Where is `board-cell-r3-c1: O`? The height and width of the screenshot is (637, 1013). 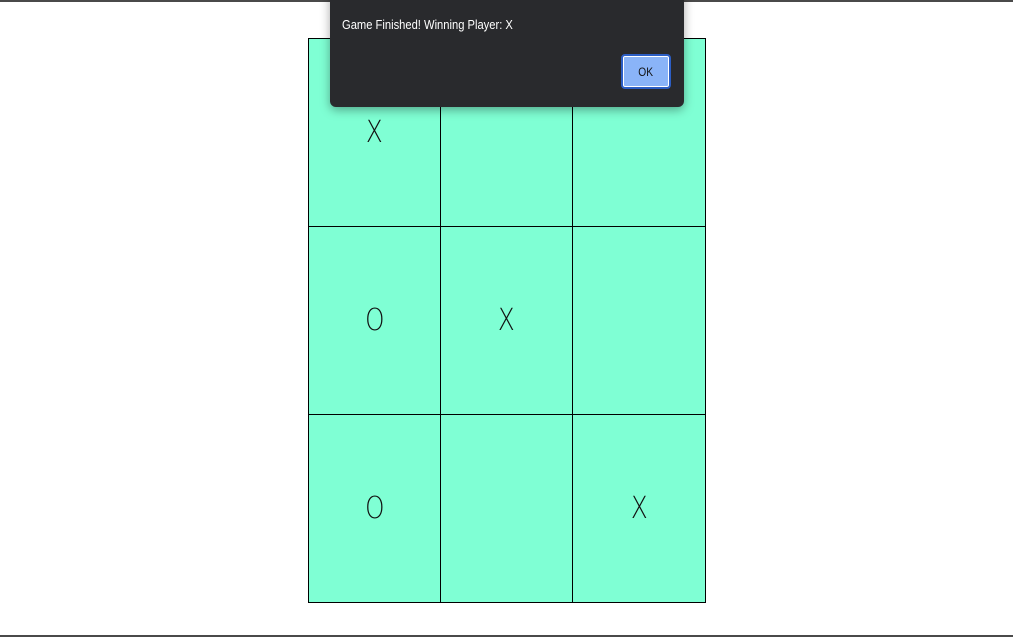
board-cell-r3-c1: O is located at coordinates (375, 508).